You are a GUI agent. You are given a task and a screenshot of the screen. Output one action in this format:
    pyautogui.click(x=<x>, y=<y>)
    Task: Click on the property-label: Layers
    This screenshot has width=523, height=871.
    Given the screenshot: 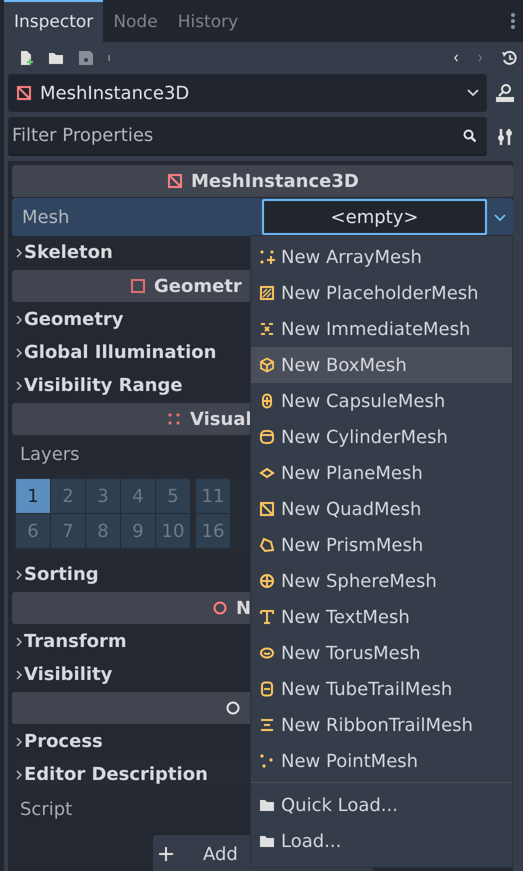 What is the action you would take?
    pyautogui.click(x=50, y=455)
    